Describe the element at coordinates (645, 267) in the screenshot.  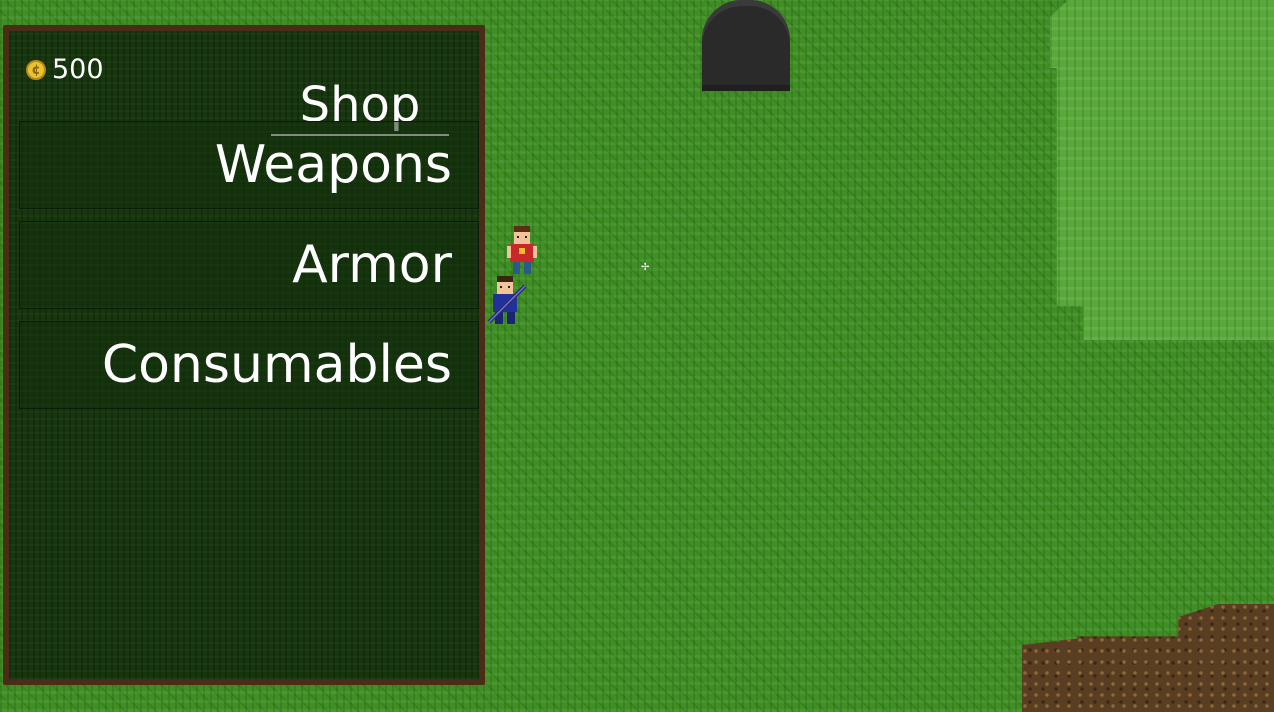
I see `target-cursor-icon: ✢` at that location.